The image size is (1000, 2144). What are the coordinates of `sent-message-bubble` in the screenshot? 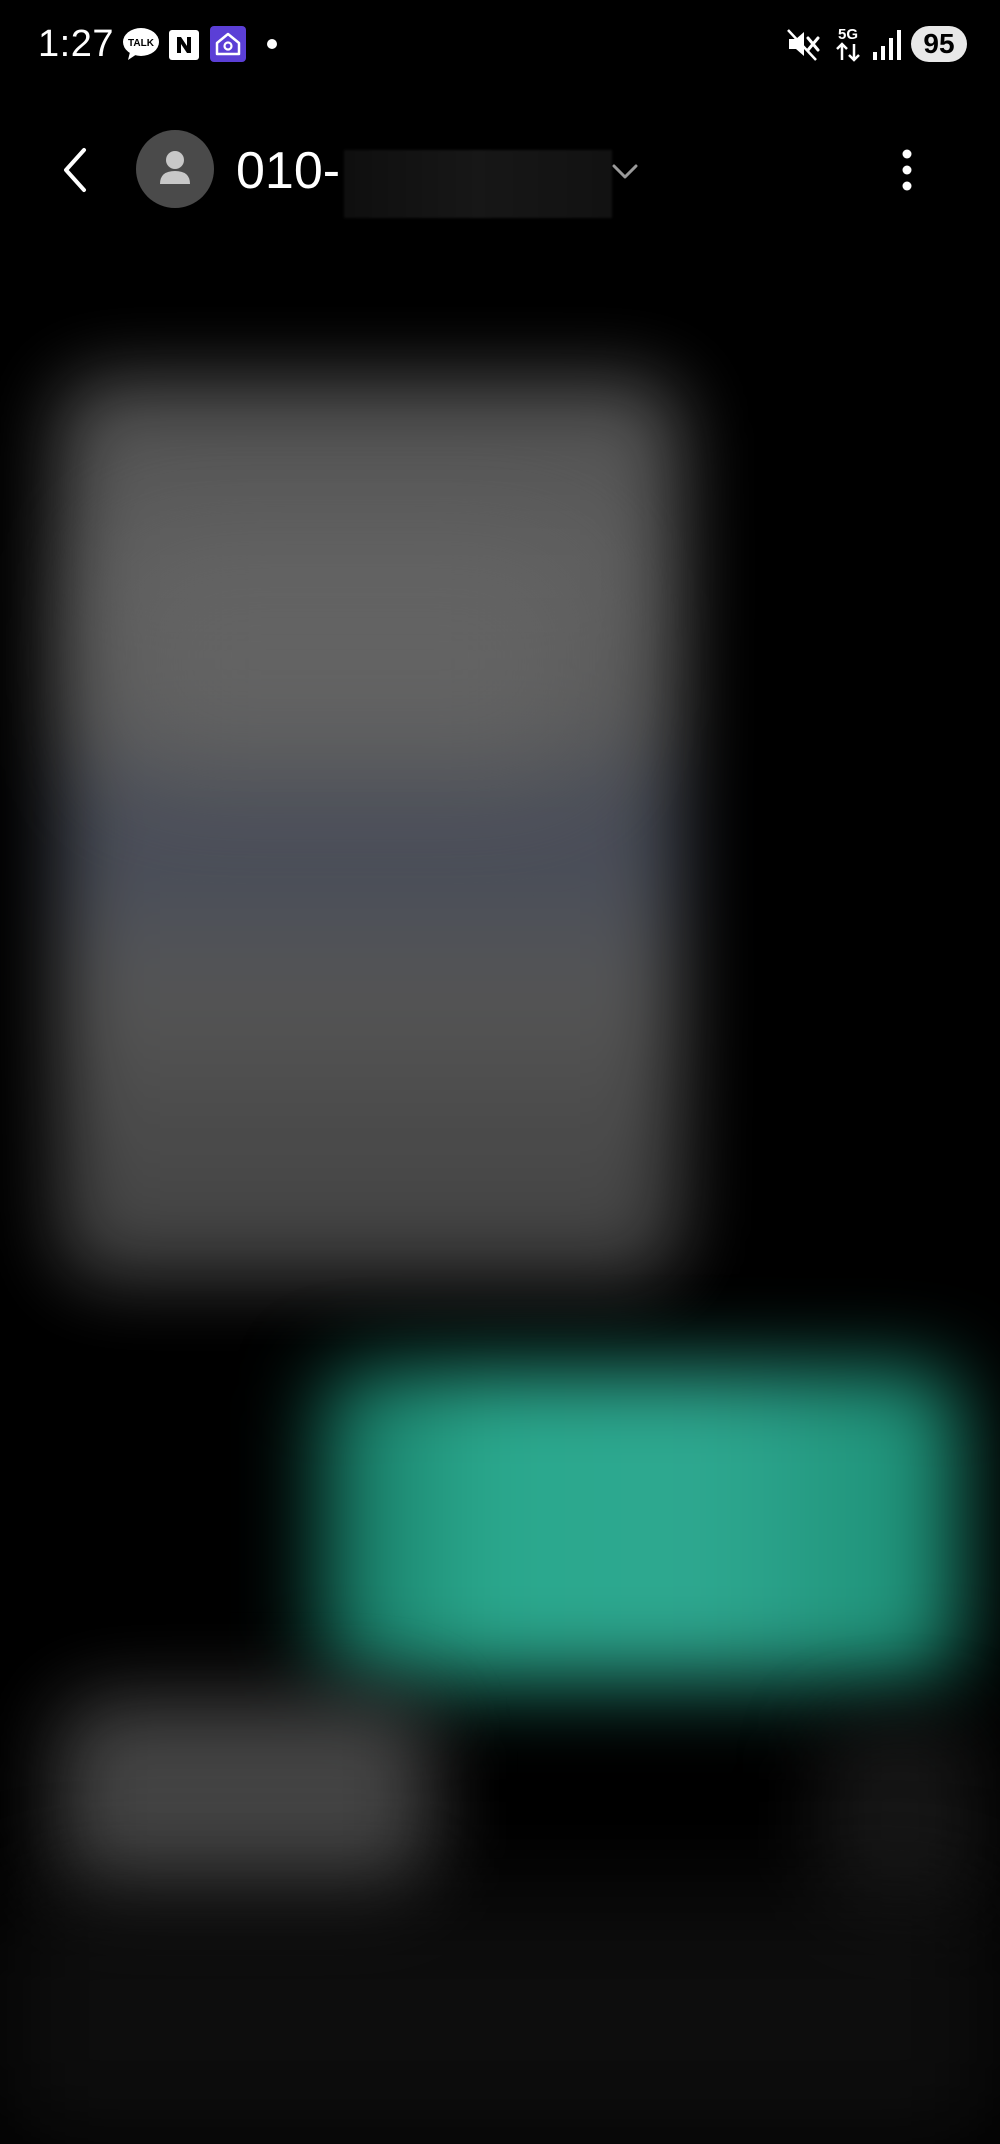 It's located at (640, 1525).